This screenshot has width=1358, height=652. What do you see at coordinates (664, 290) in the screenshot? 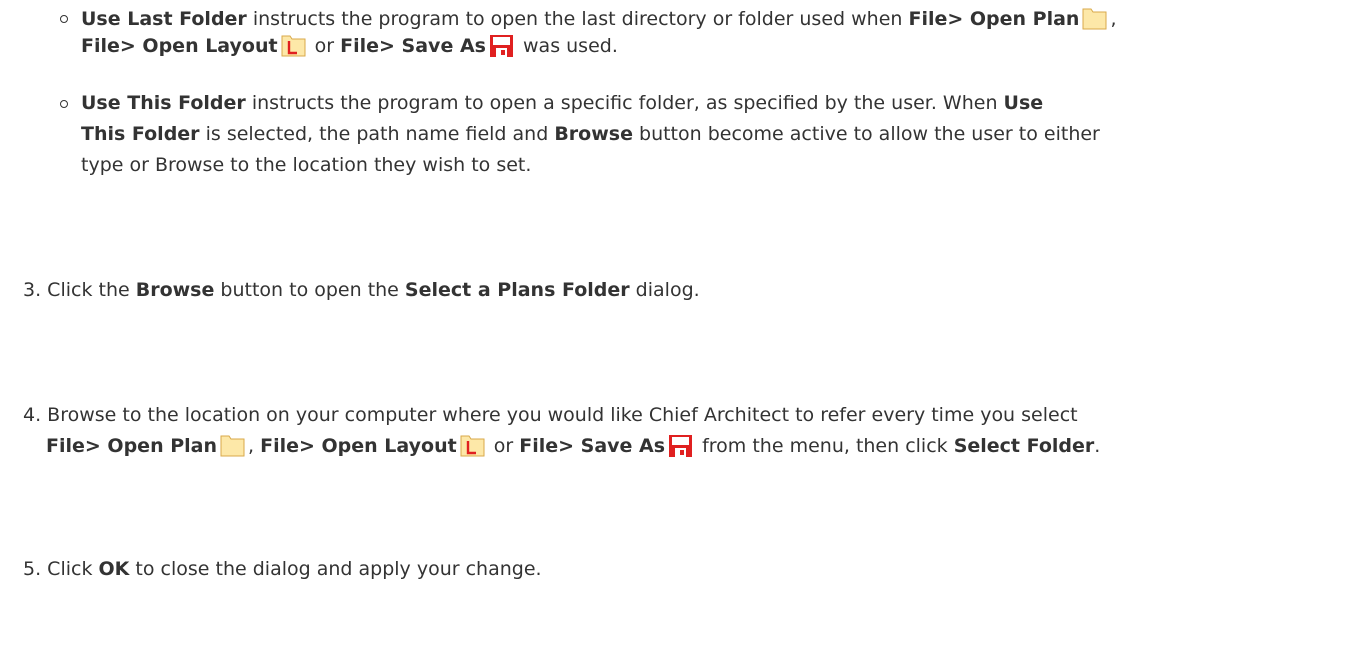
I see `step-text: dialog.` at bounding box center [664, 290].